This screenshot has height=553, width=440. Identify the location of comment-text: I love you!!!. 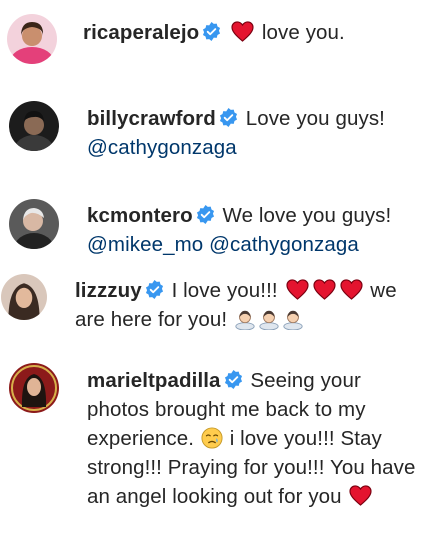
(224, 290).